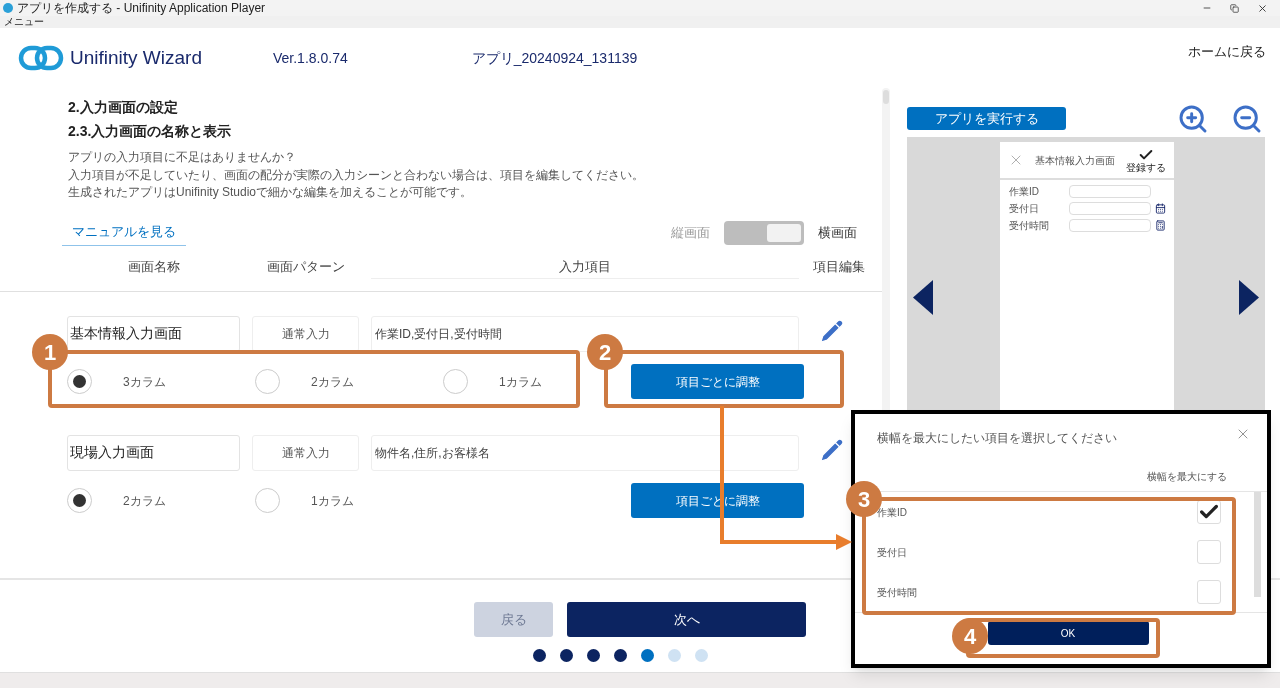  I want to click on layout-radio: 3カラム, so click(161, 381).